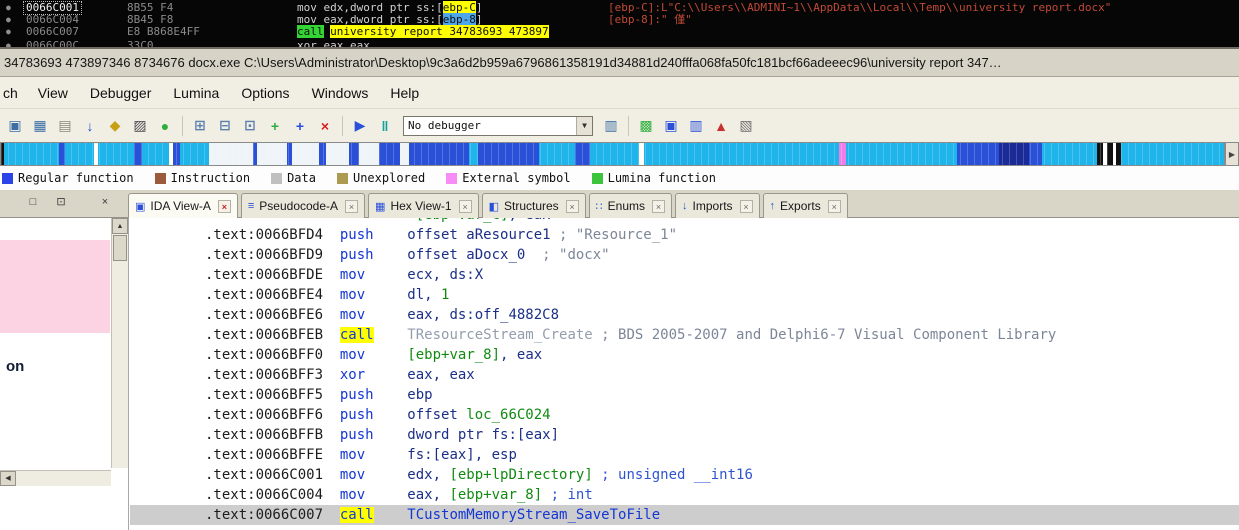  What do you see at coordinates (380, 178) in the screenshot?
I see `legend-unexplored: Unexplored` at bounding box center [380, 178].